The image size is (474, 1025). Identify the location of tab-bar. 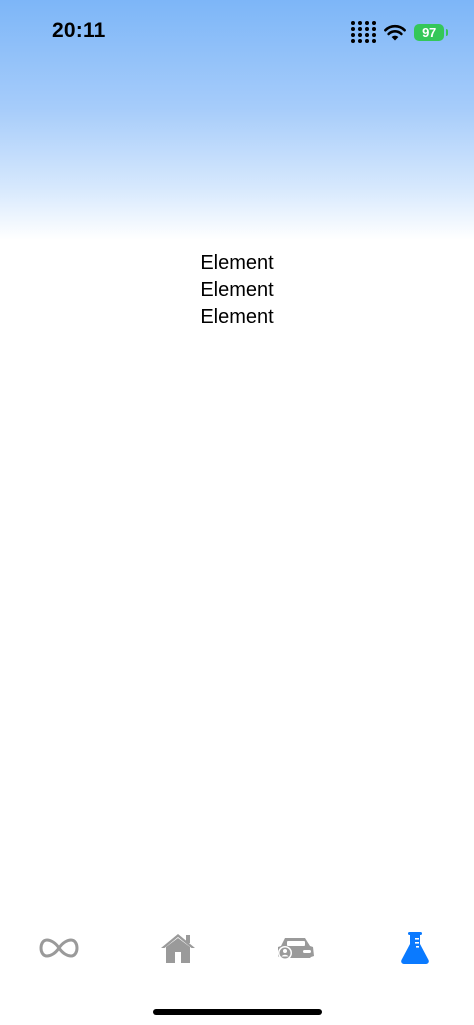
(237, 948).